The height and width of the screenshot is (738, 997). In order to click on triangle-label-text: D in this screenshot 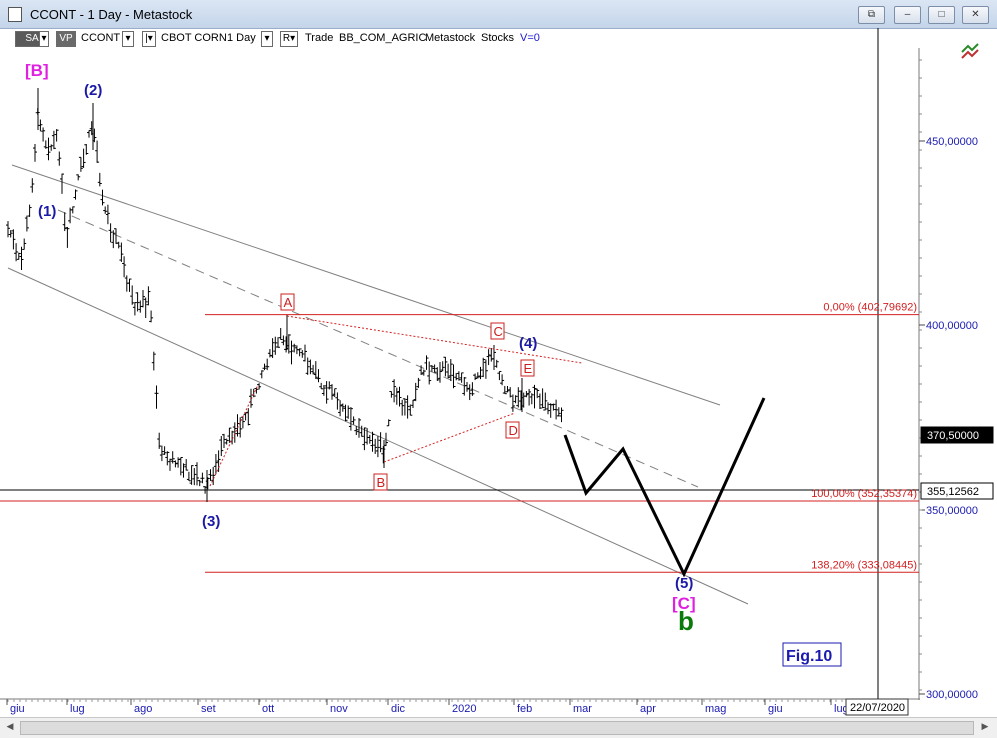, I will do `click(513, 430)`.